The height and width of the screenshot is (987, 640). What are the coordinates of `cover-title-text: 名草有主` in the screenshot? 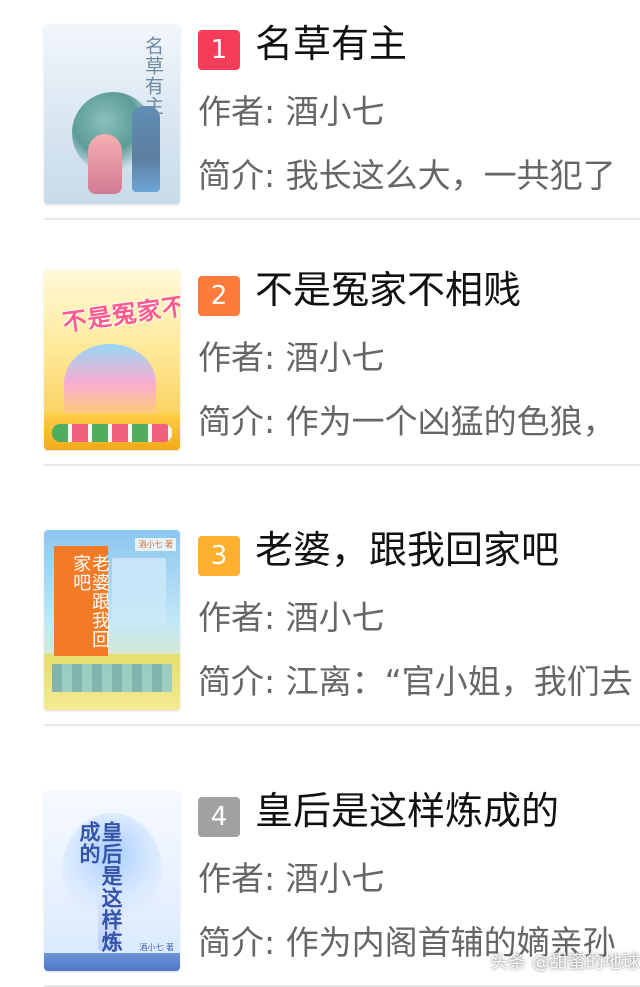 It's located at (153, 76).